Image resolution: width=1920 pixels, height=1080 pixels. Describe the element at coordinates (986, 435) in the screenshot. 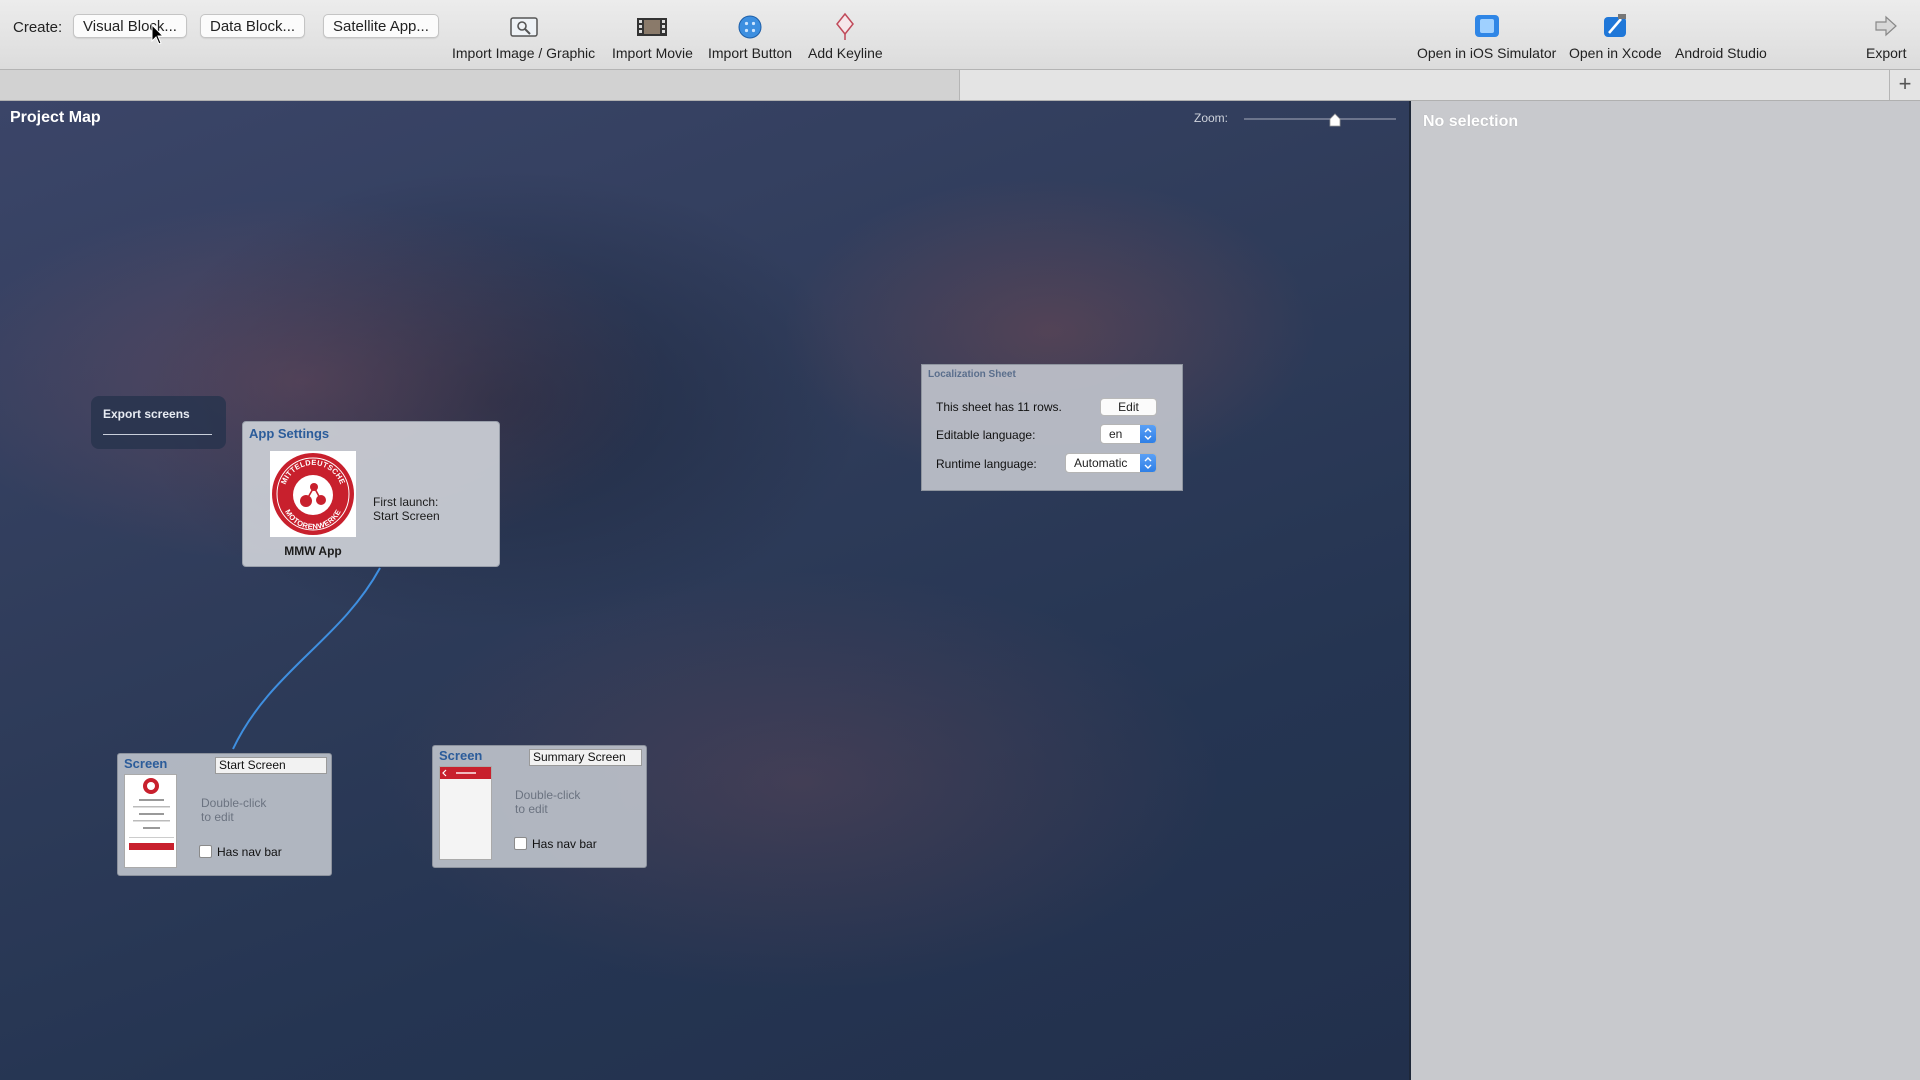

I see `editable-language-label: Editable language:` at that location.